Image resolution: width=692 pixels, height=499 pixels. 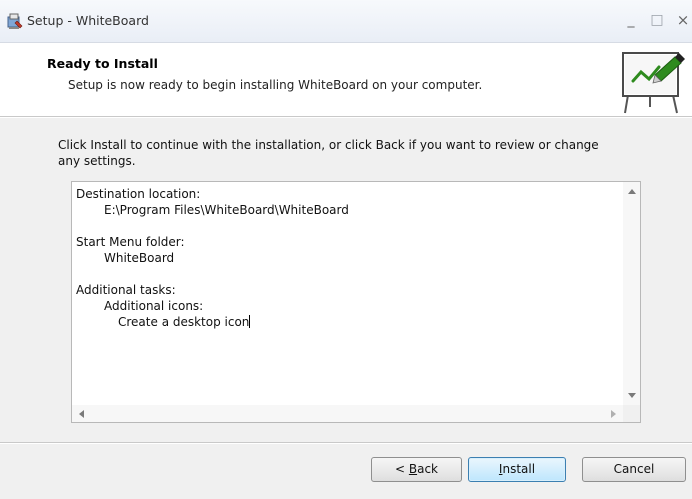 What do you see at coordinates (81, 414) in the screenshot?
I see `scroll-left-arrow-icon` at bounding box center [81, 414].